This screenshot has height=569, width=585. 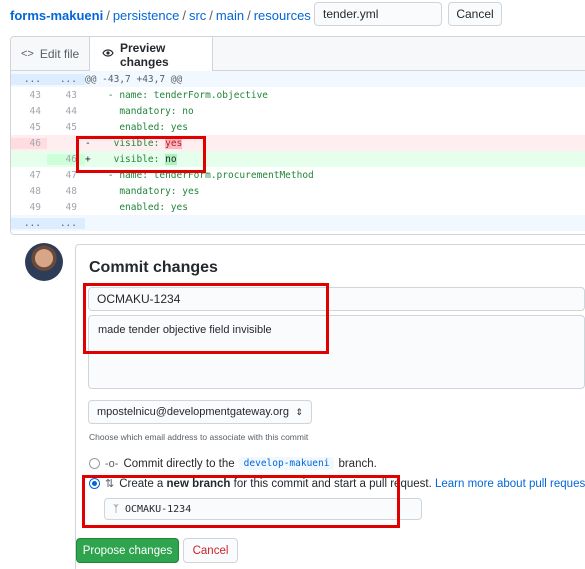 What do you see at coordinates (35, 95) in the screenshot?
I see `line-number-left: 43` at bounding box center [35, 95].